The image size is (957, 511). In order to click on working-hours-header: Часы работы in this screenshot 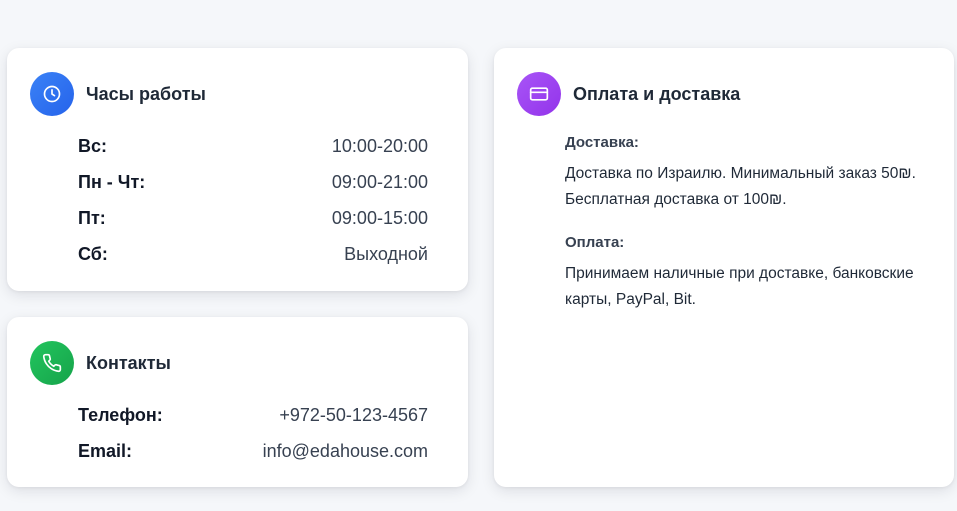, I will do `click(118, 94)`.